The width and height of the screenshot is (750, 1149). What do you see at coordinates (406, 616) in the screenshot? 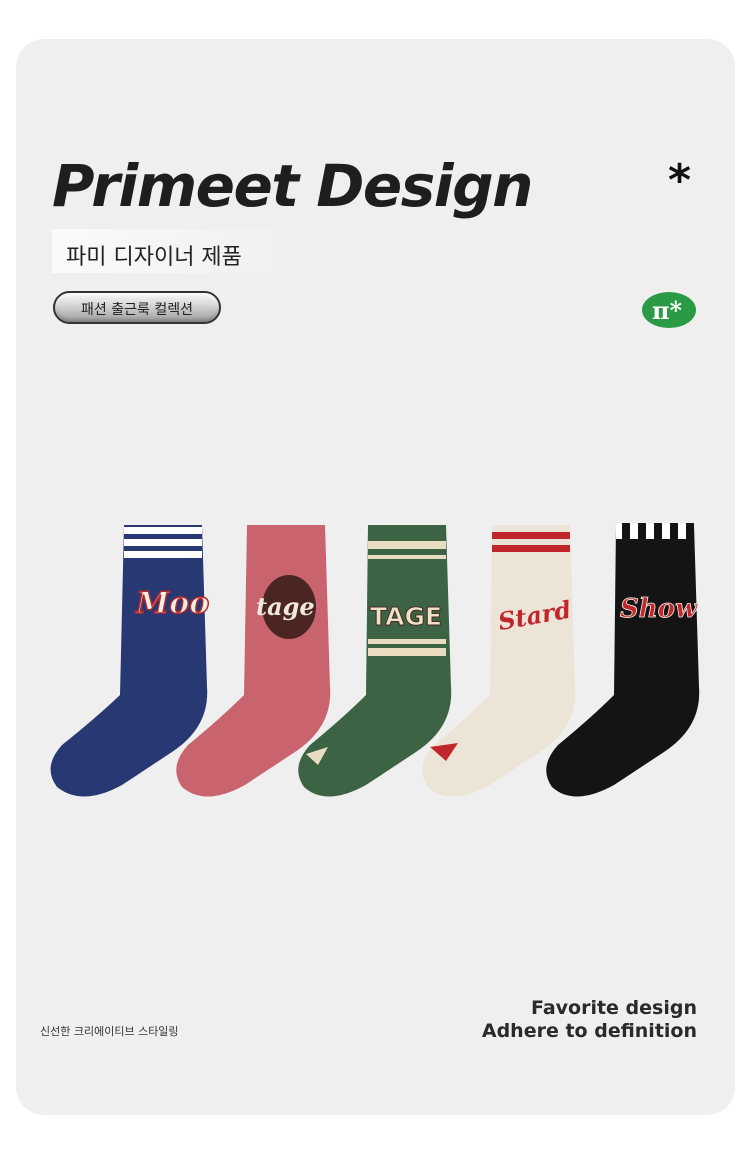
I see `sock-green-label: TAGE` at bounding box center [406, 616].